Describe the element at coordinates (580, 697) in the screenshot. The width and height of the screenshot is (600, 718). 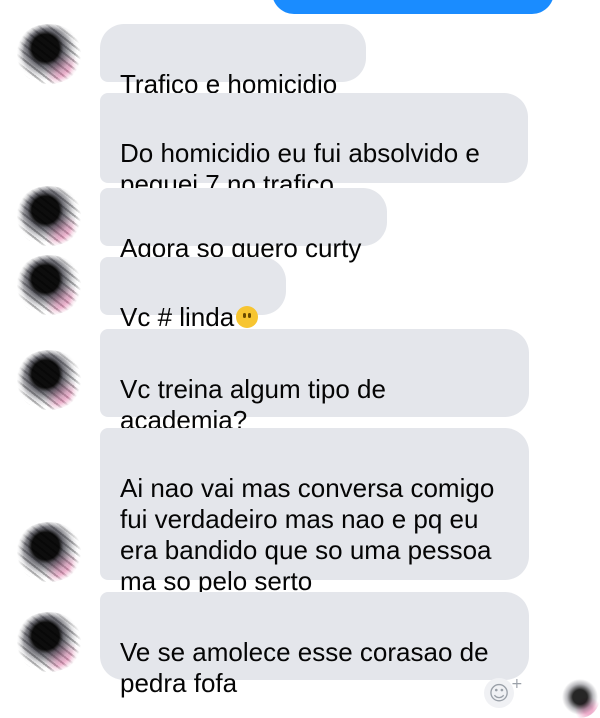
I see `seen-avatar` at that location.